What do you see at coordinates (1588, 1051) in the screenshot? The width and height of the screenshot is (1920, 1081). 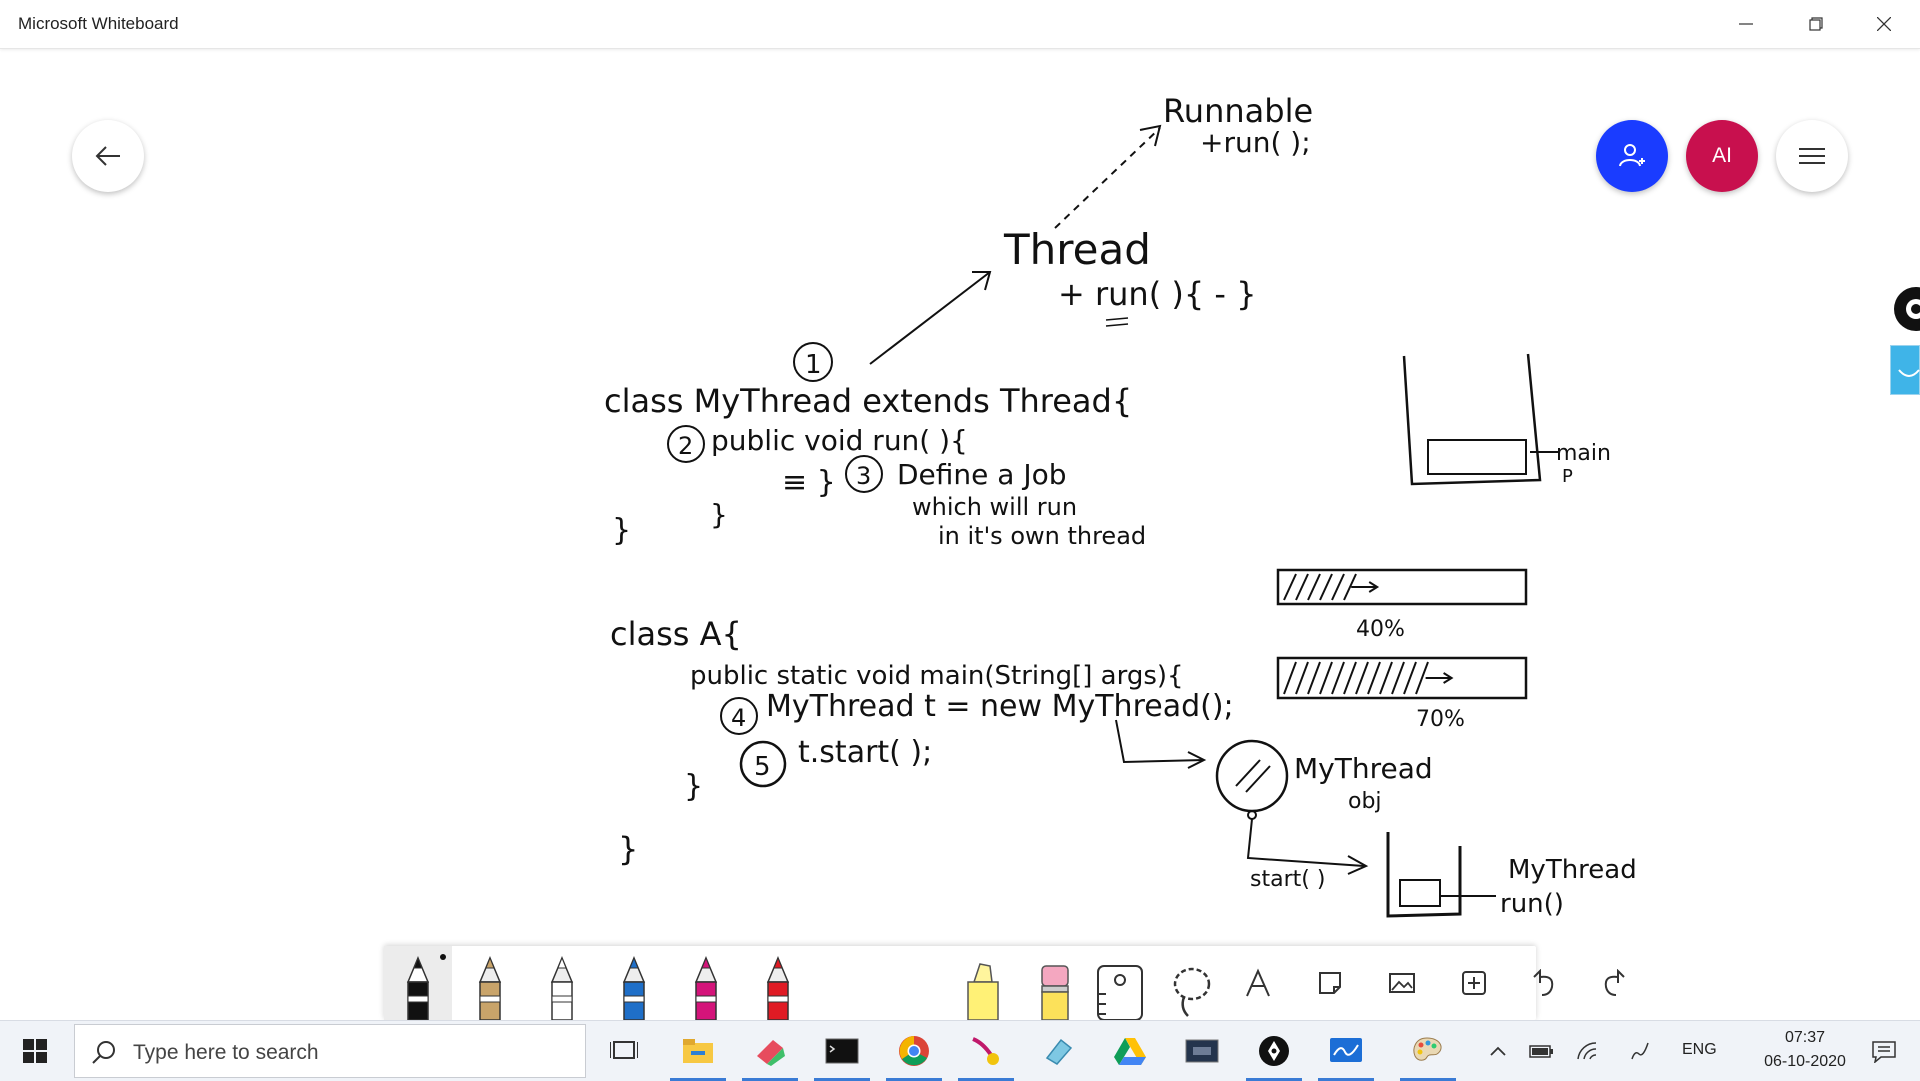 I see `network-status` at bounding box center [1588, 1051].